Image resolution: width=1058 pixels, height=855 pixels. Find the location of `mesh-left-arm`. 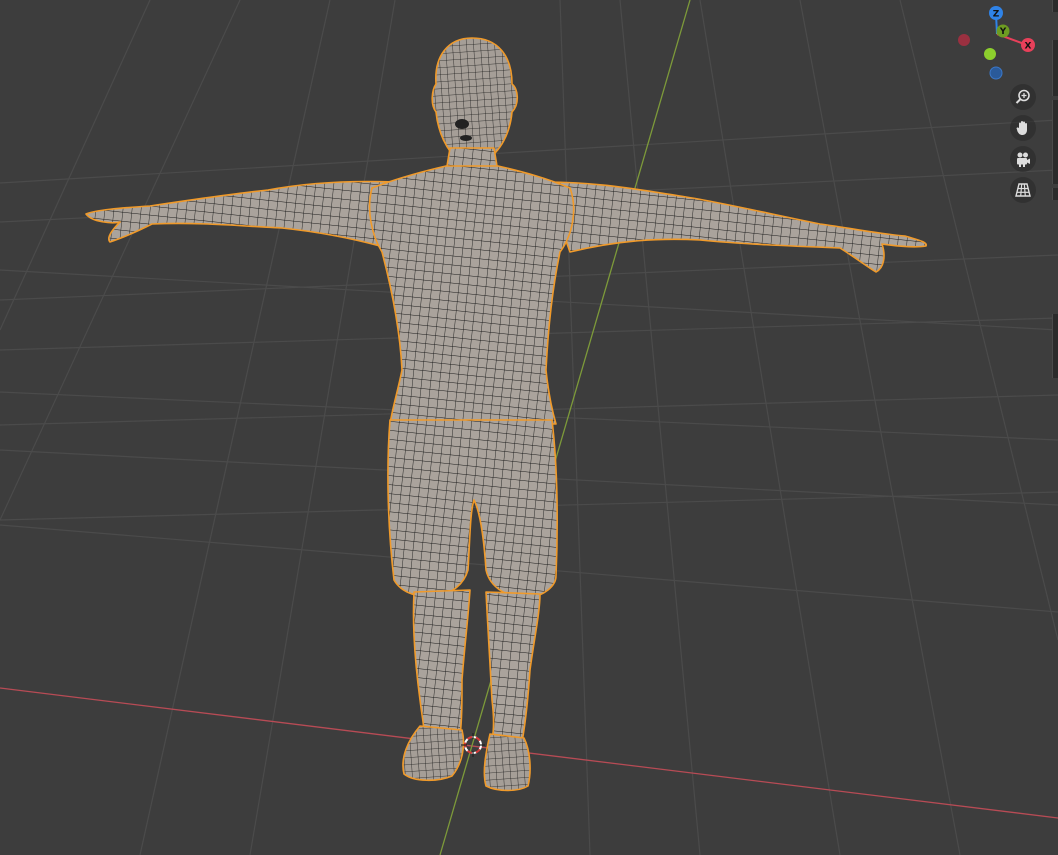

mesh-left-arm is located at coordinates (240, 213).